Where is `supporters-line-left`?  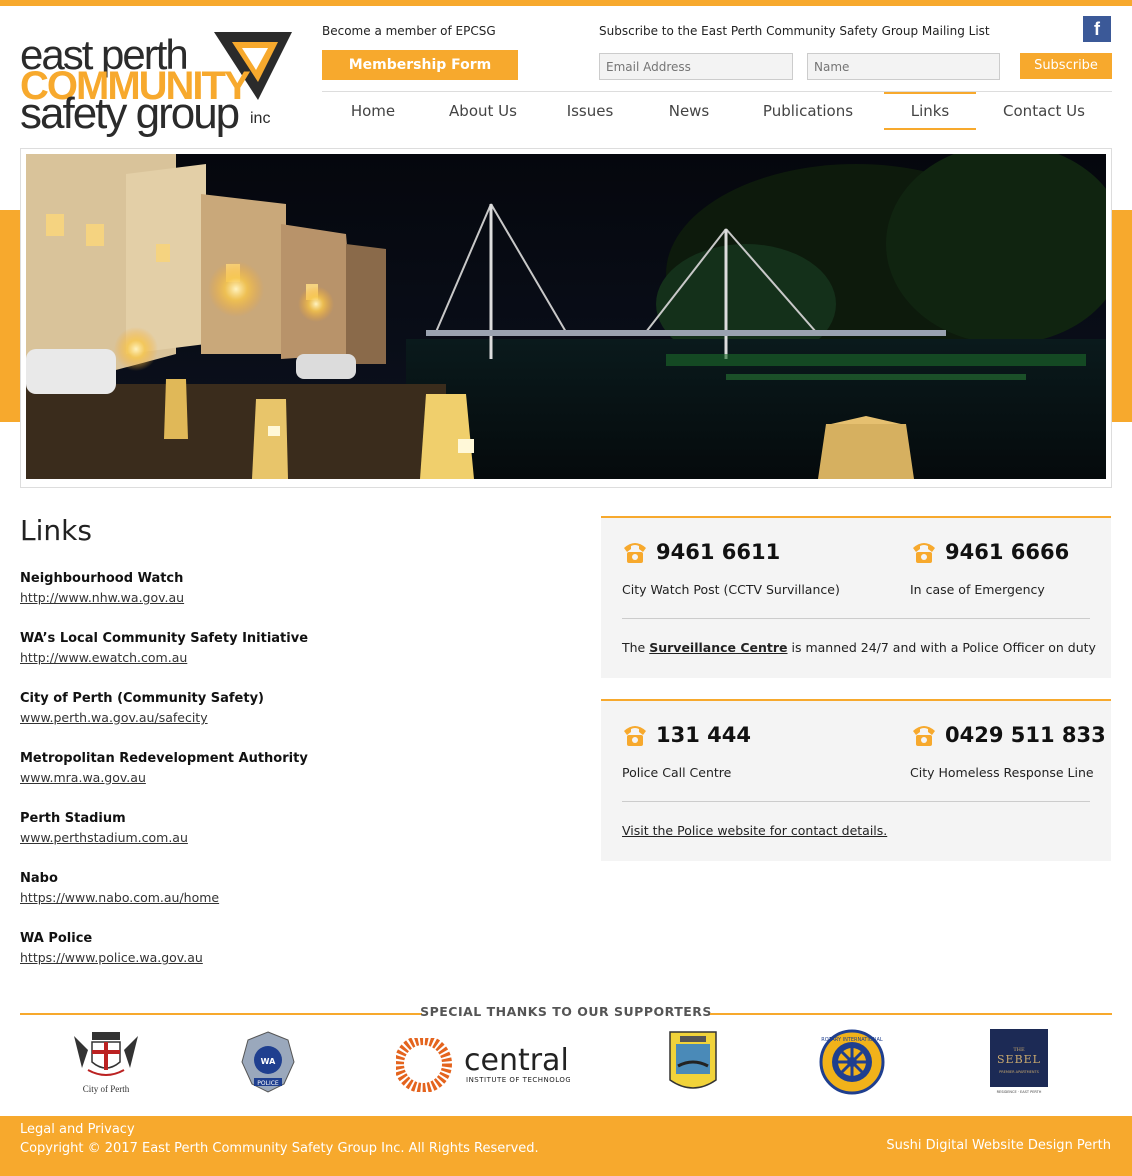 supporters-line-left is located at coordinates (221, 1014).